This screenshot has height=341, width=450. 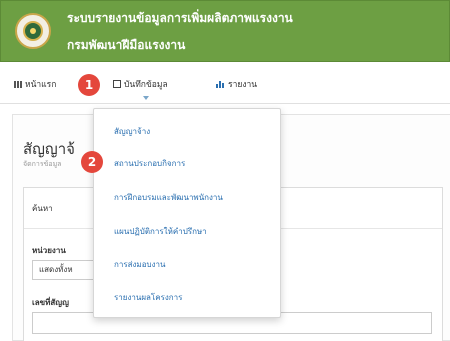 What do you see at coordinates (41, 85) in the screenshot?
I see `nav-home-label: หน้าแรก` at bounding box center [41, 85].